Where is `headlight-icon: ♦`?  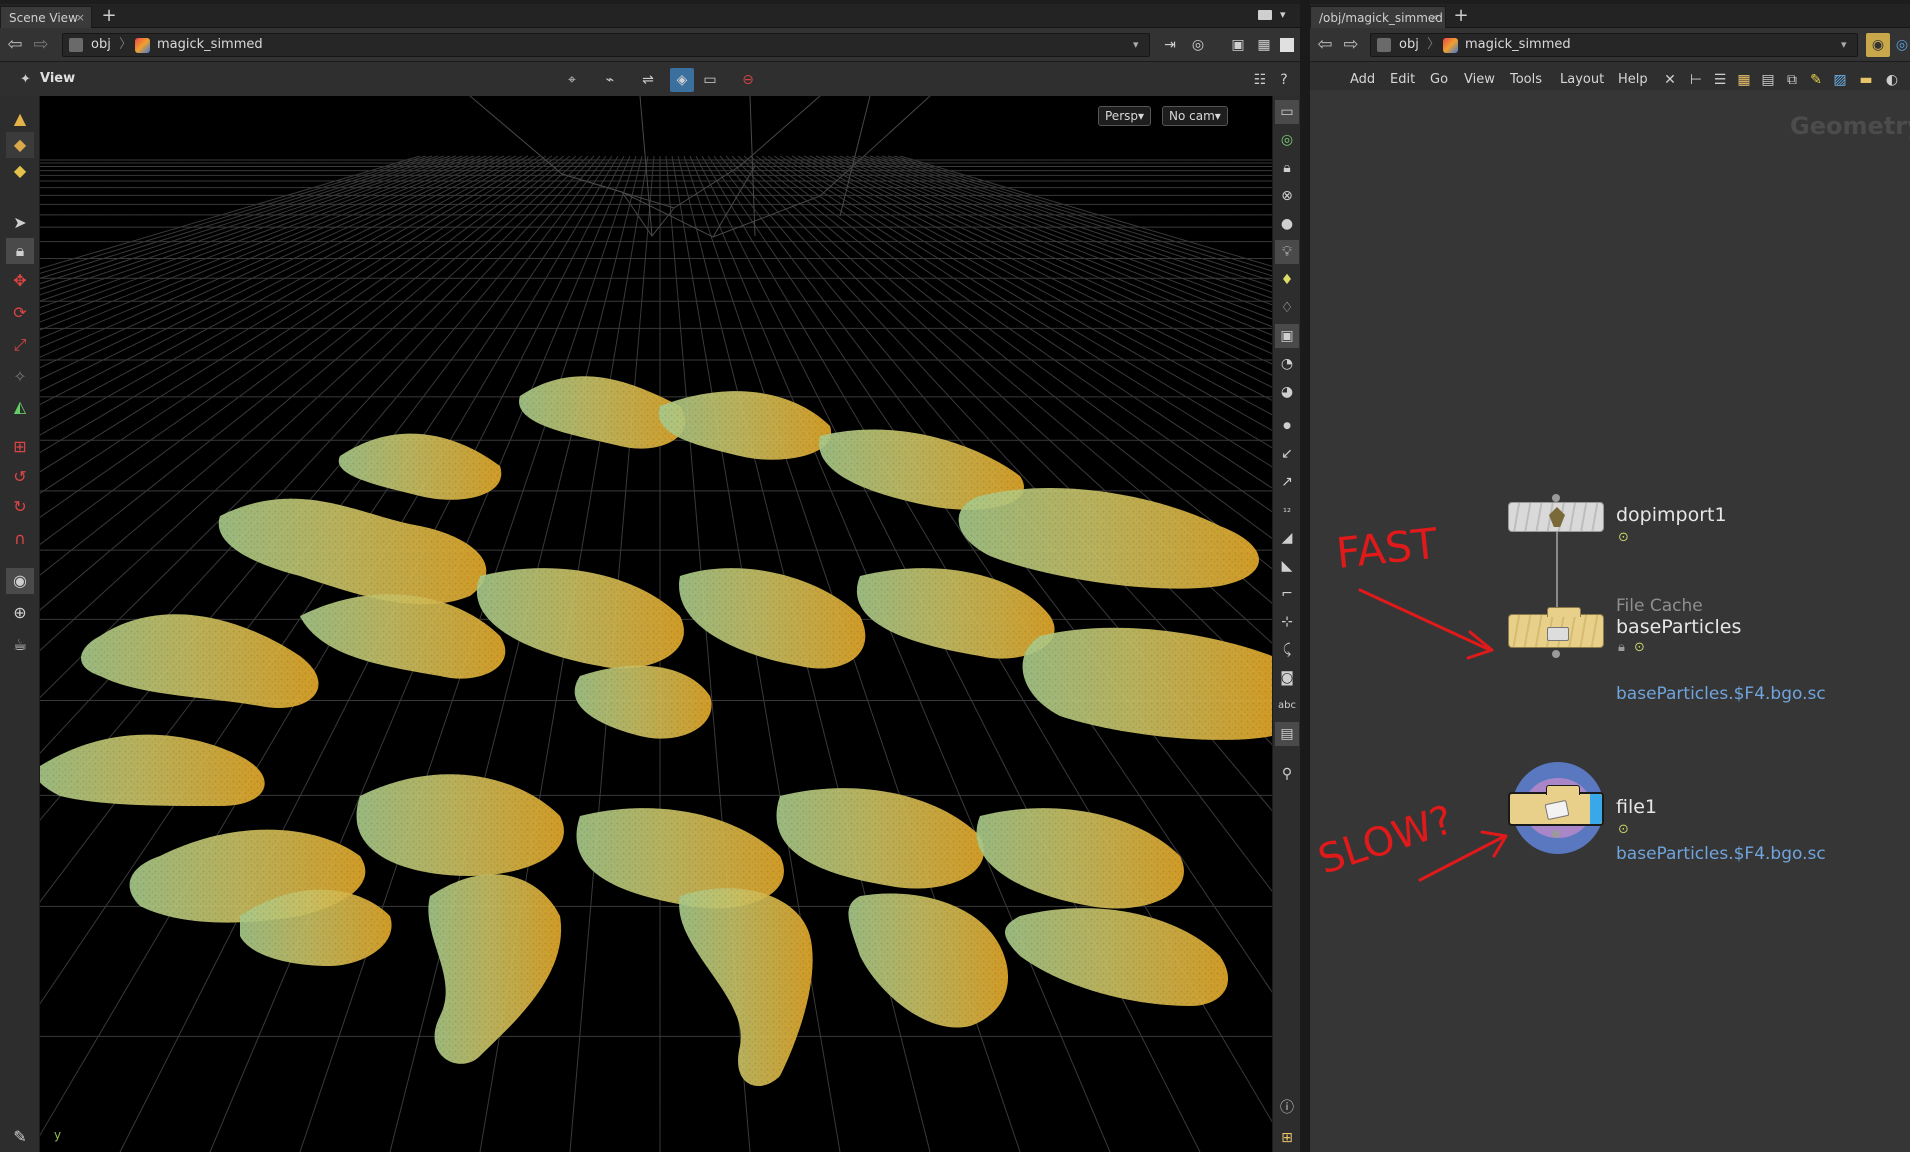
headlight-icon: ♦ is located at coordinates (1287, 280).